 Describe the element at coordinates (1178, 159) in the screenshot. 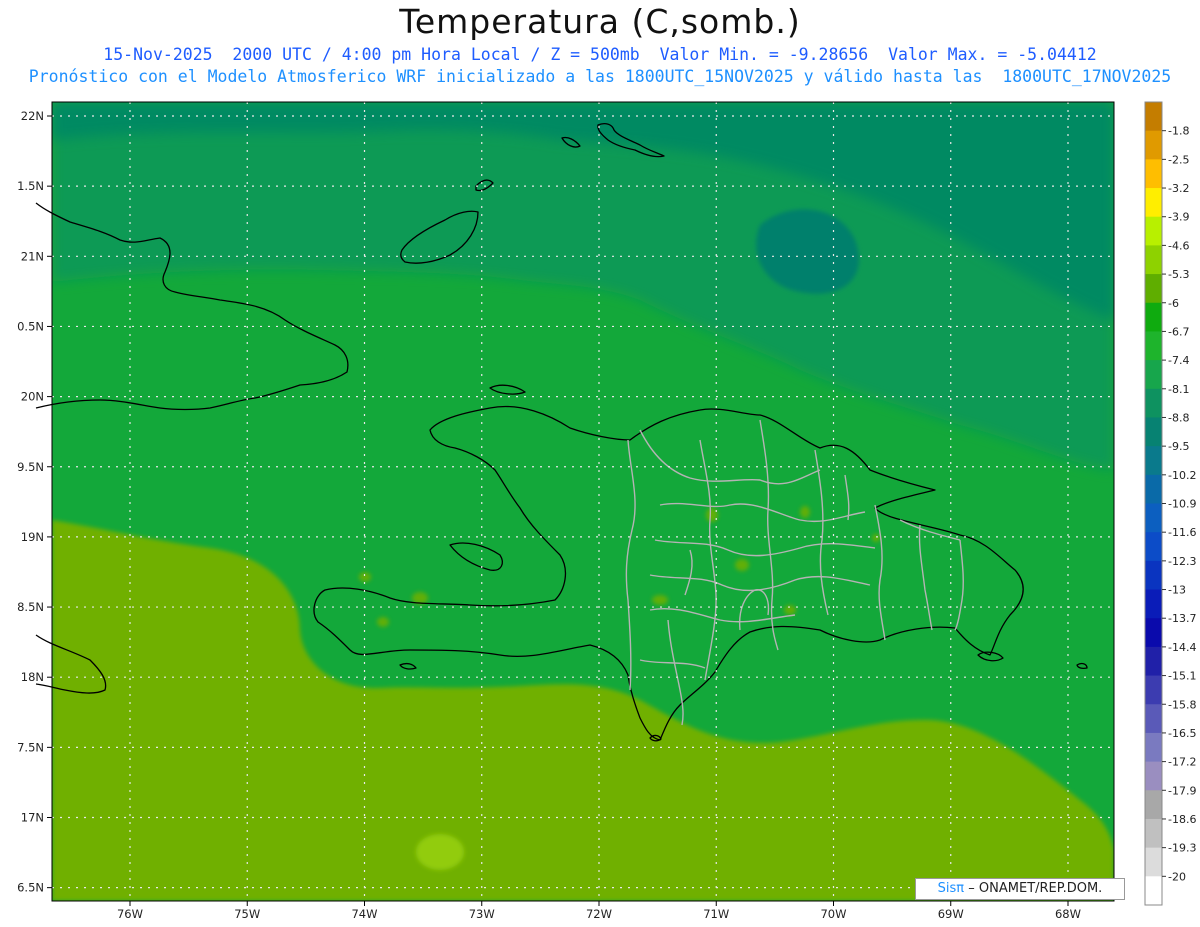

I see `legend-label: -2.5` at that location.